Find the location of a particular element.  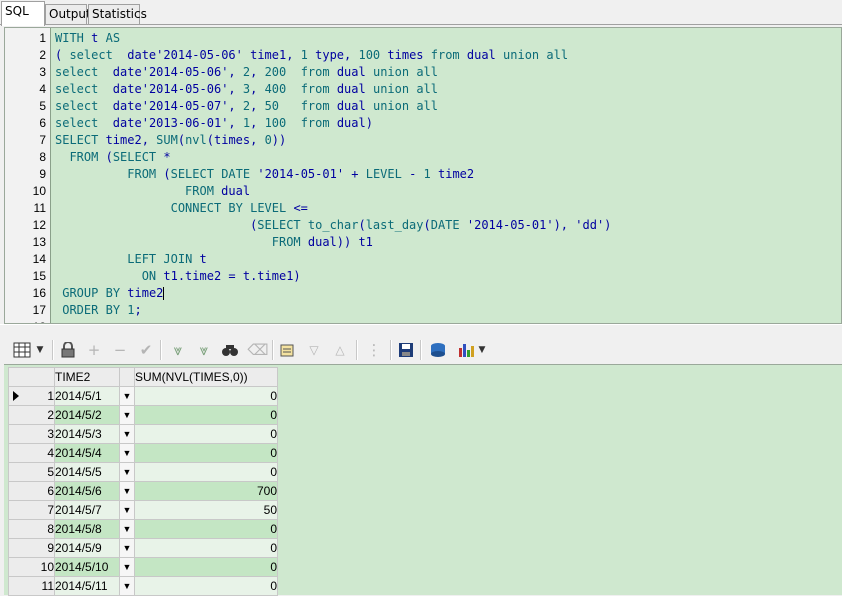

table-row: 10 2014/5/10 ▼ 0 is located at coordinates (143, 567).